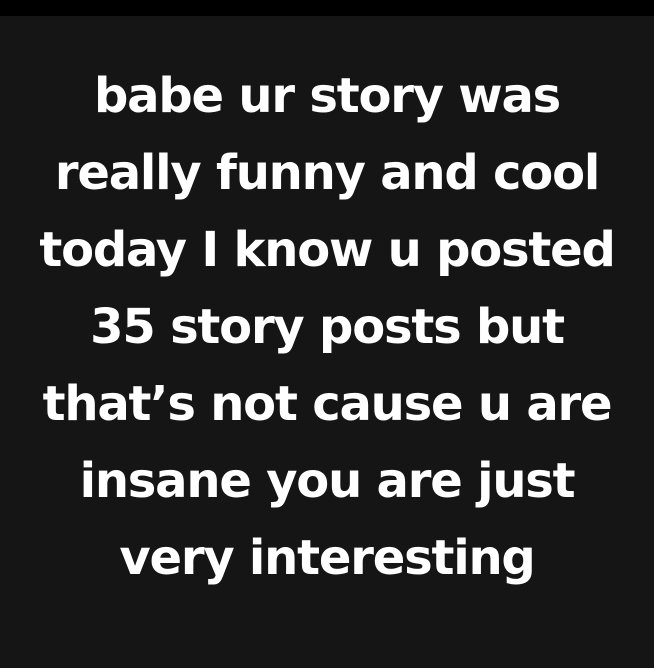 Image resolution: width=654 pixels, height=668 pixels. I want to click on meme-text-line-4: 35 story posts but, so click(327, 327).